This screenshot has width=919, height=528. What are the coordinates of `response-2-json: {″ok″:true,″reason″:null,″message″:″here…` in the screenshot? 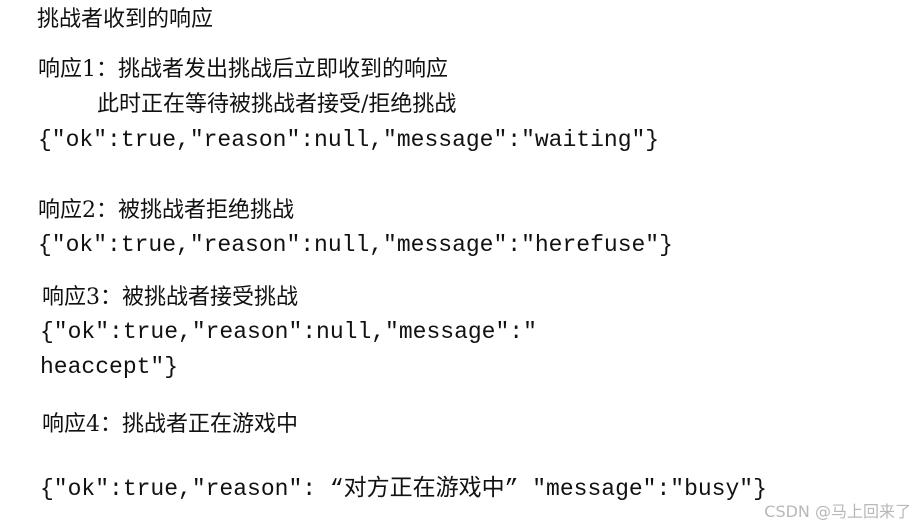 It's located at (355, 245).